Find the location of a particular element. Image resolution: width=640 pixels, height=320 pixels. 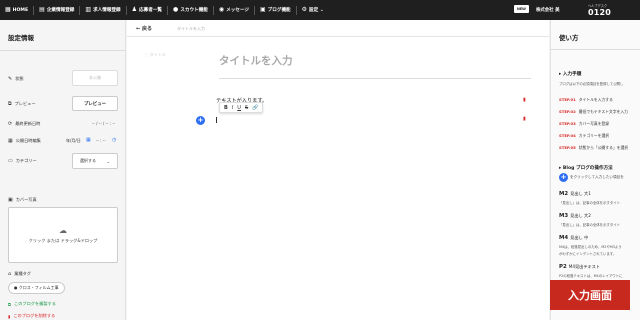

text-caret is located at coordinates (216, 120).